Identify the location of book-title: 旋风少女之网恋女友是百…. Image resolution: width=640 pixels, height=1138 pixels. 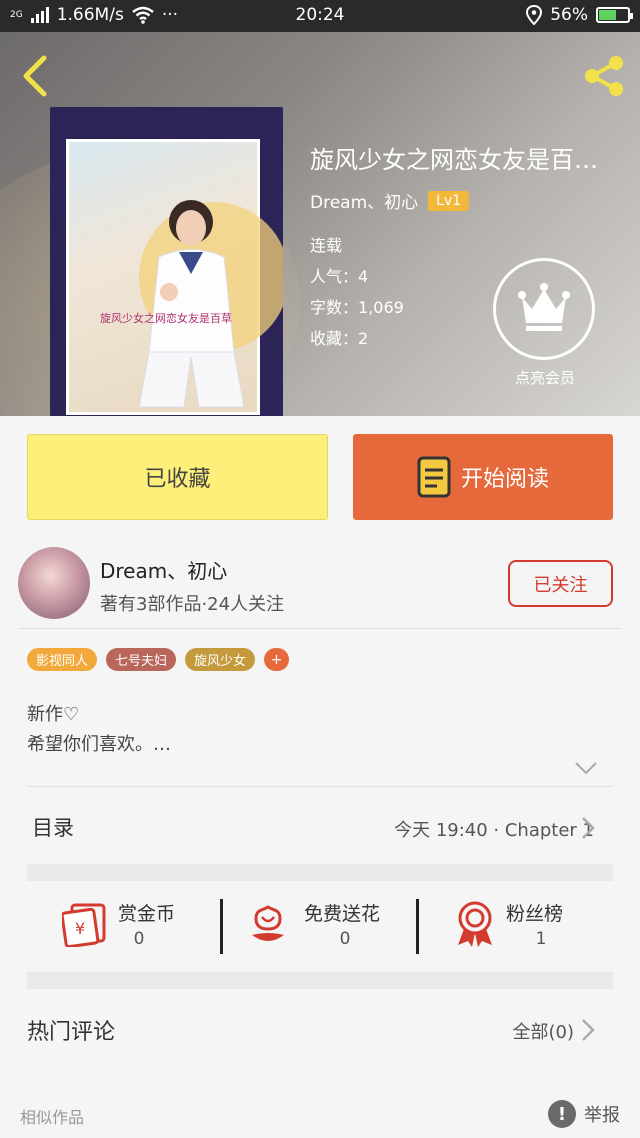
(454, 160).